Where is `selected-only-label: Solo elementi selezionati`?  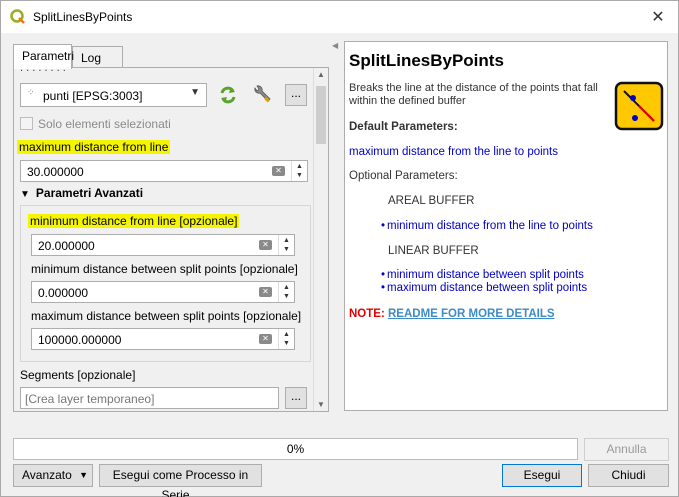
selected-only-label: Solo elementi selezionati is located at coordinates (104, 124).